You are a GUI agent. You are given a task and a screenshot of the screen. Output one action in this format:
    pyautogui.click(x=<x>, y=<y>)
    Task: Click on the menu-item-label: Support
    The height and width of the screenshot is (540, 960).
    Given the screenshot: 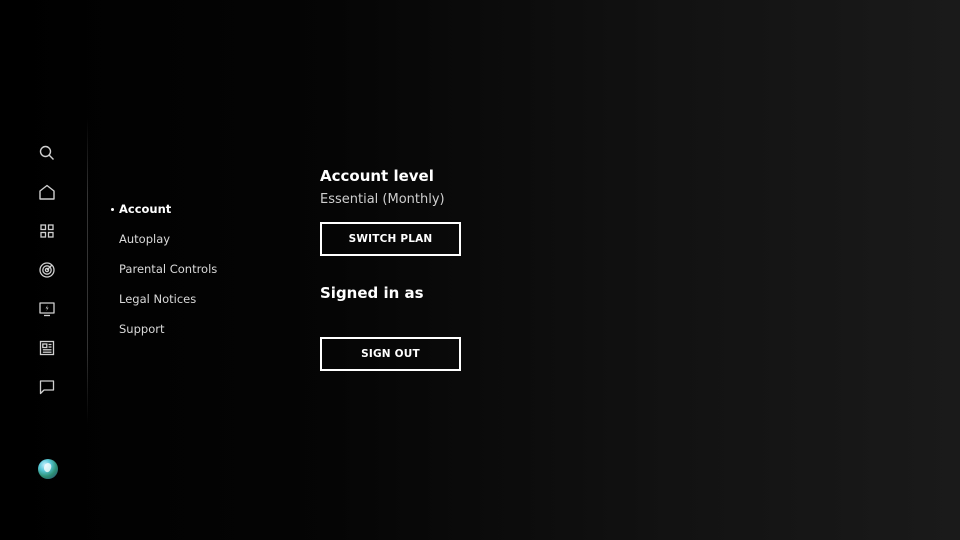 What is the action you would take?
    pyautogui.click(x=142, y=329)
    